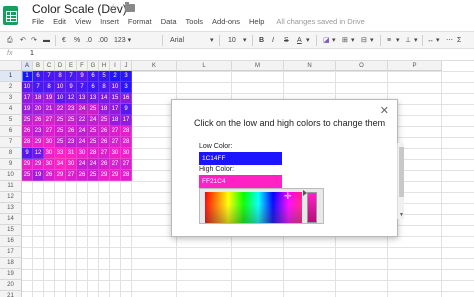 The height and width of the screenshot is (297, 474). Describe the element at coordinates (326, 40) in the screenshot. I see `fill-color-icon: ◪` at that location.